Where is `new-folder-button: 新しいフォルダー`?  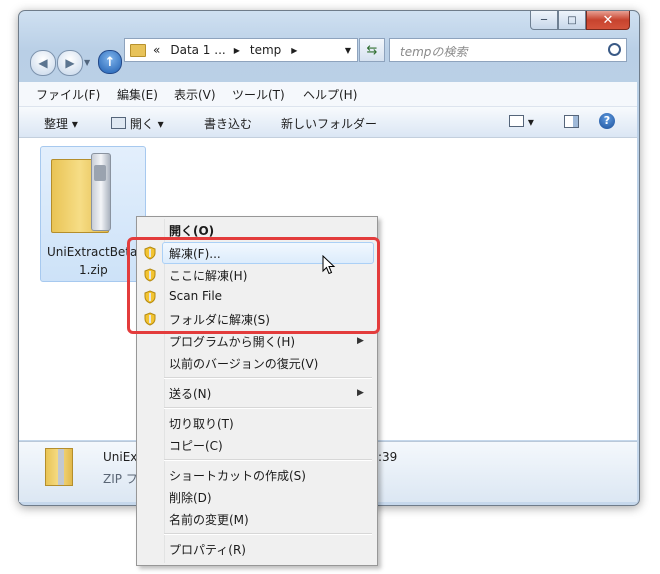 new-folder-button: 新しいフォルダー is located at coordinates (329, 123).